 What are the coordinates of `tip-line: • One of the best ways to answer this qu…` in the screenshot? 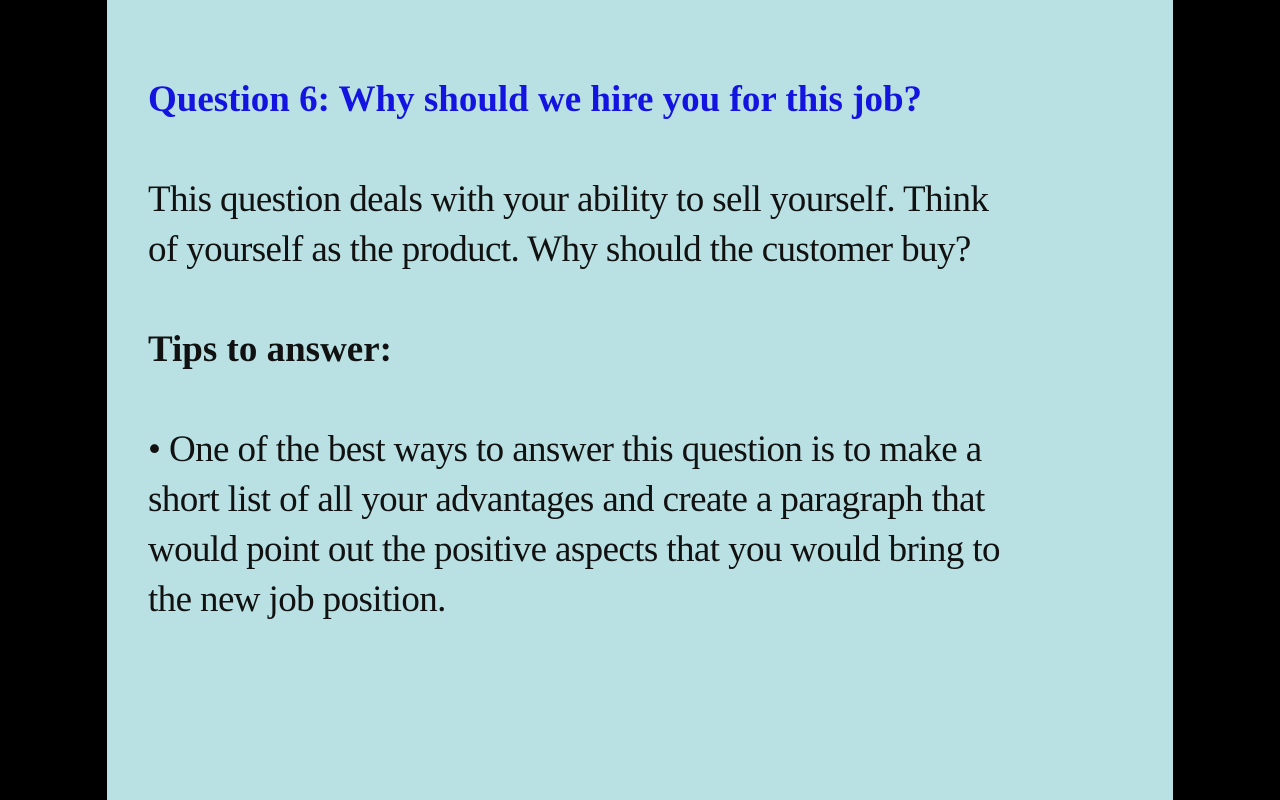 It's located at (565, 449).